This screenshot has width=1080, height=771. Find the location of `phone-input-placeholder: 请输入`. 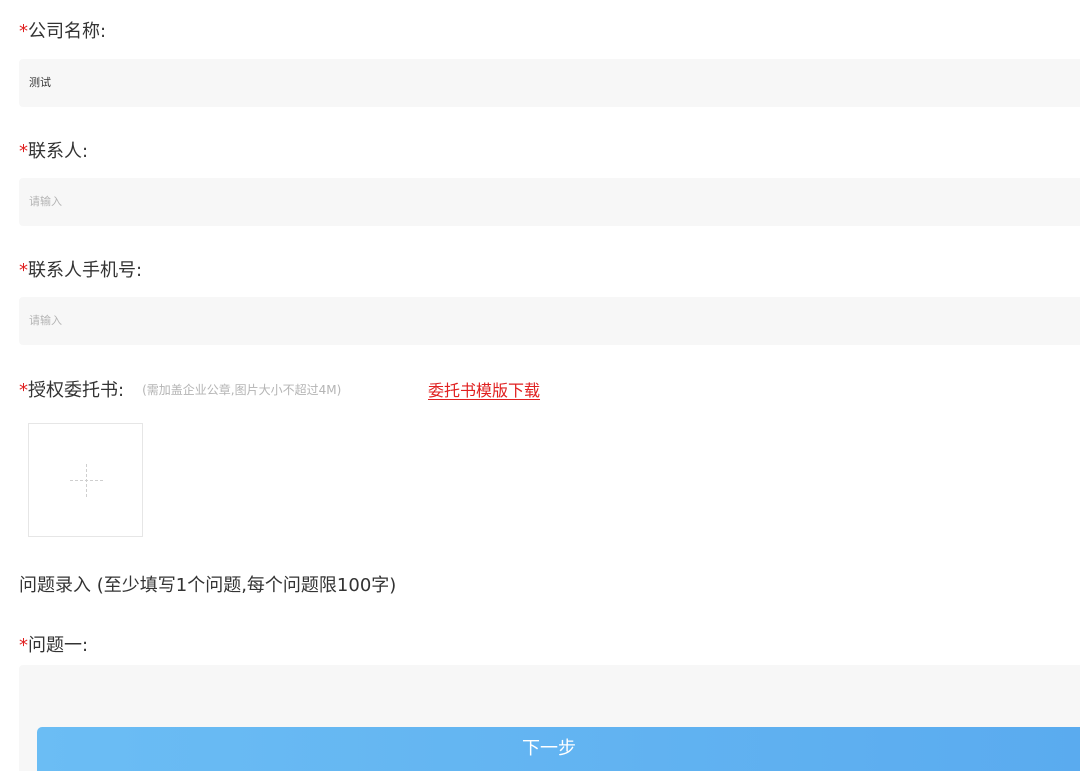

phone-input-placeholder: 请输入 is located at coordinates (45, 320).